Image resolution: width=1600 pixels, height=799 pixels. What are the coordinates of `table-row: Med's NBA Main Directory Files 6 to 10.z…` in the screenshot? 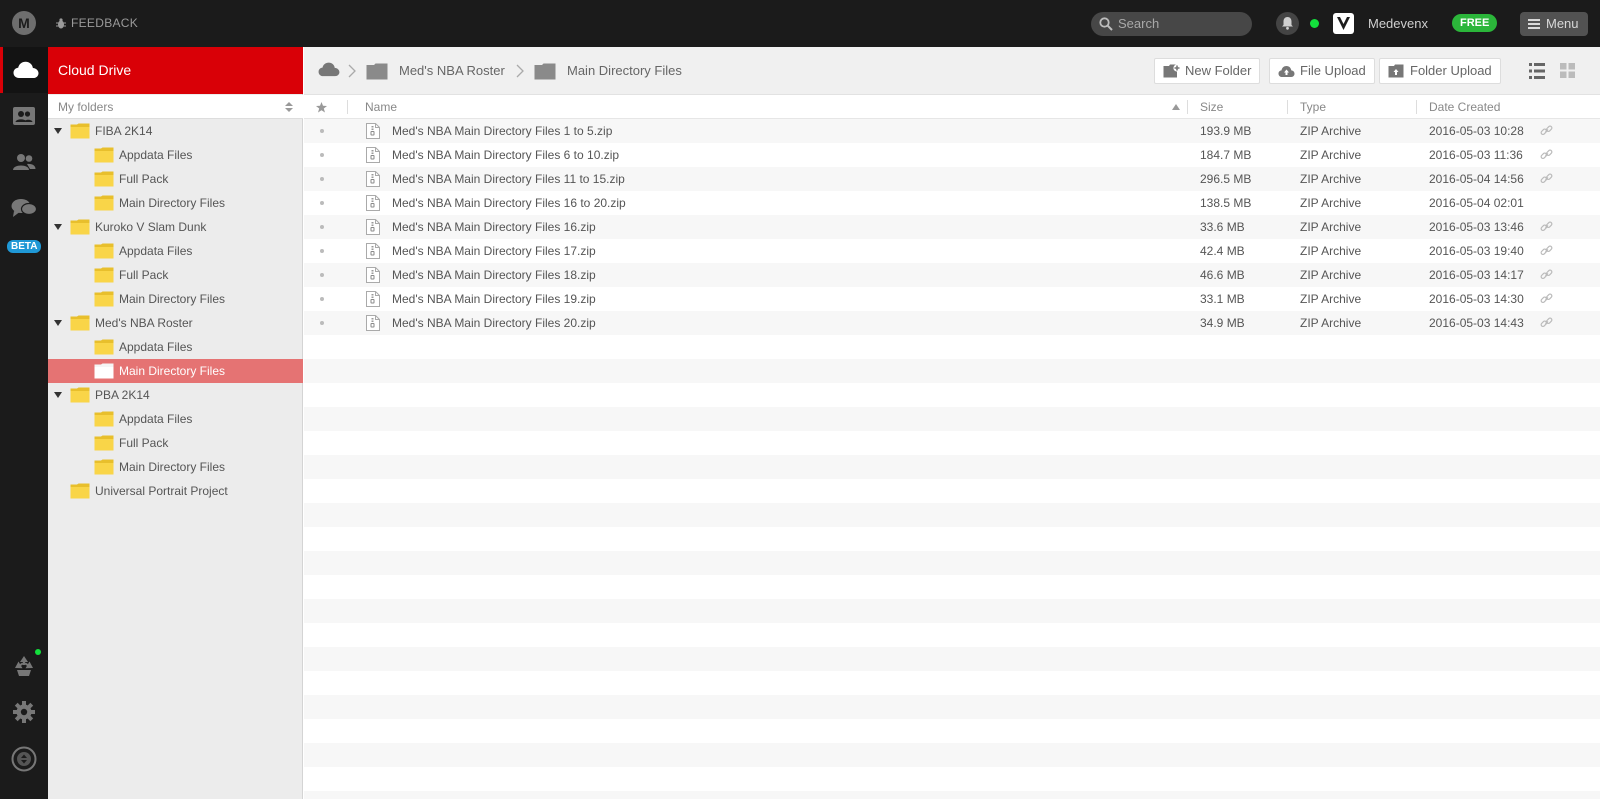 It's located at (952, 155).